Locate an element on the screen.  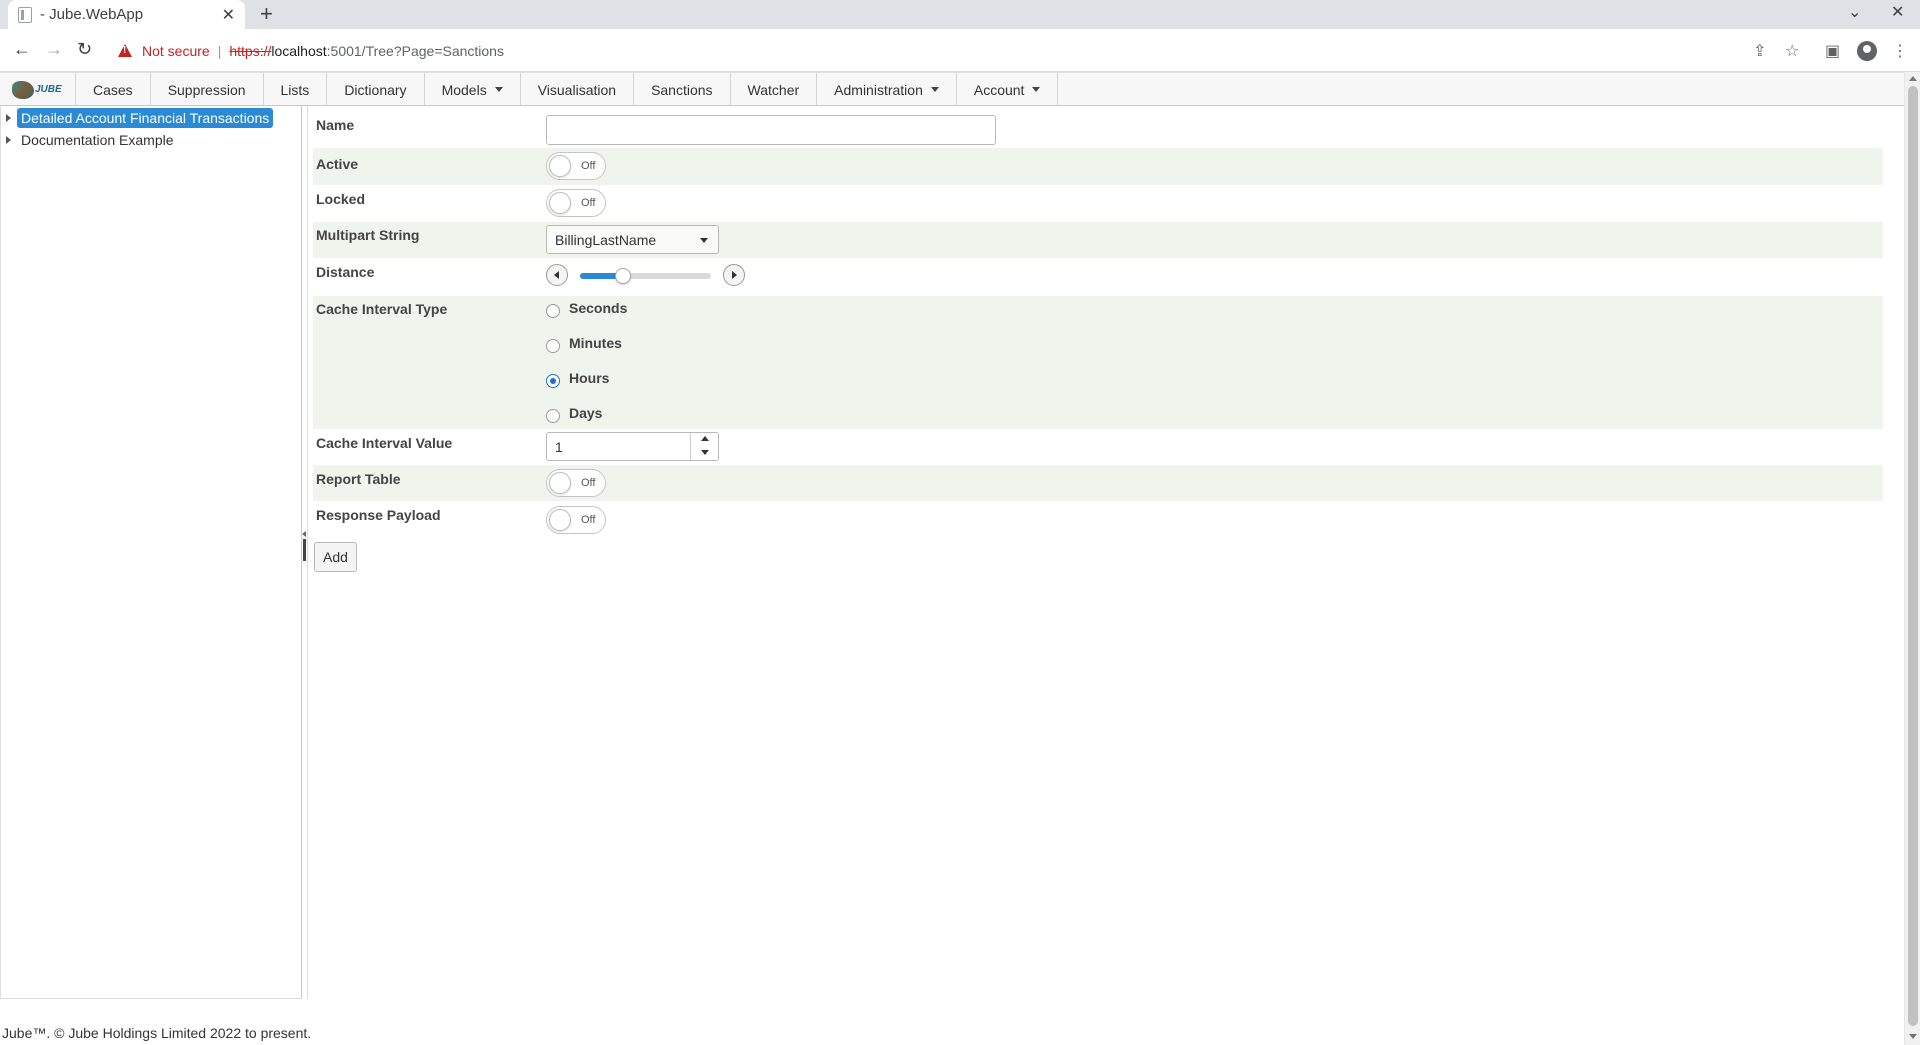
report-table-label: Report Table is located at coordinates (358, 479).